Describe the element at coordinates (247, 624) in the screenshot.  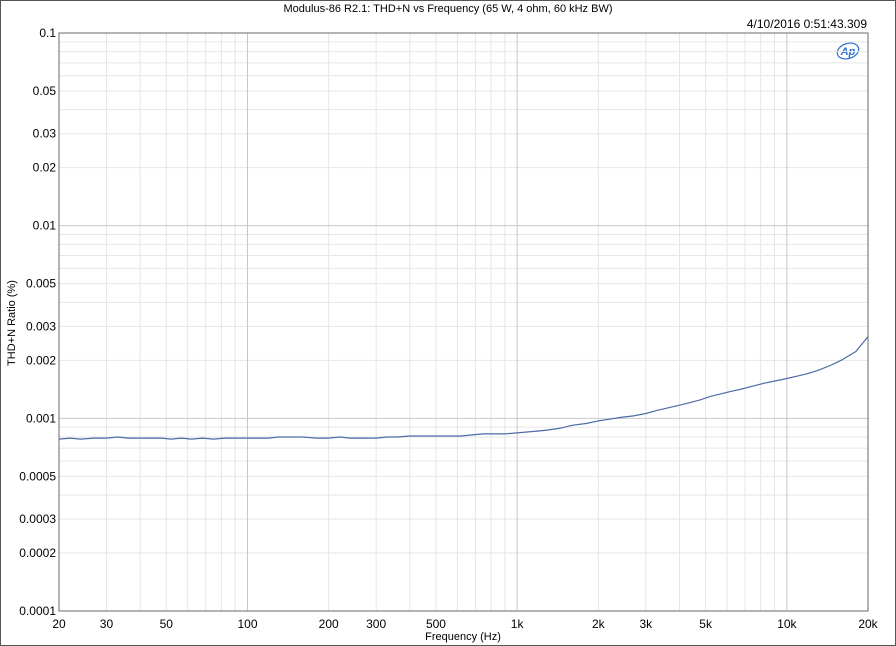
I see `x-tick-label: 100` at that location.